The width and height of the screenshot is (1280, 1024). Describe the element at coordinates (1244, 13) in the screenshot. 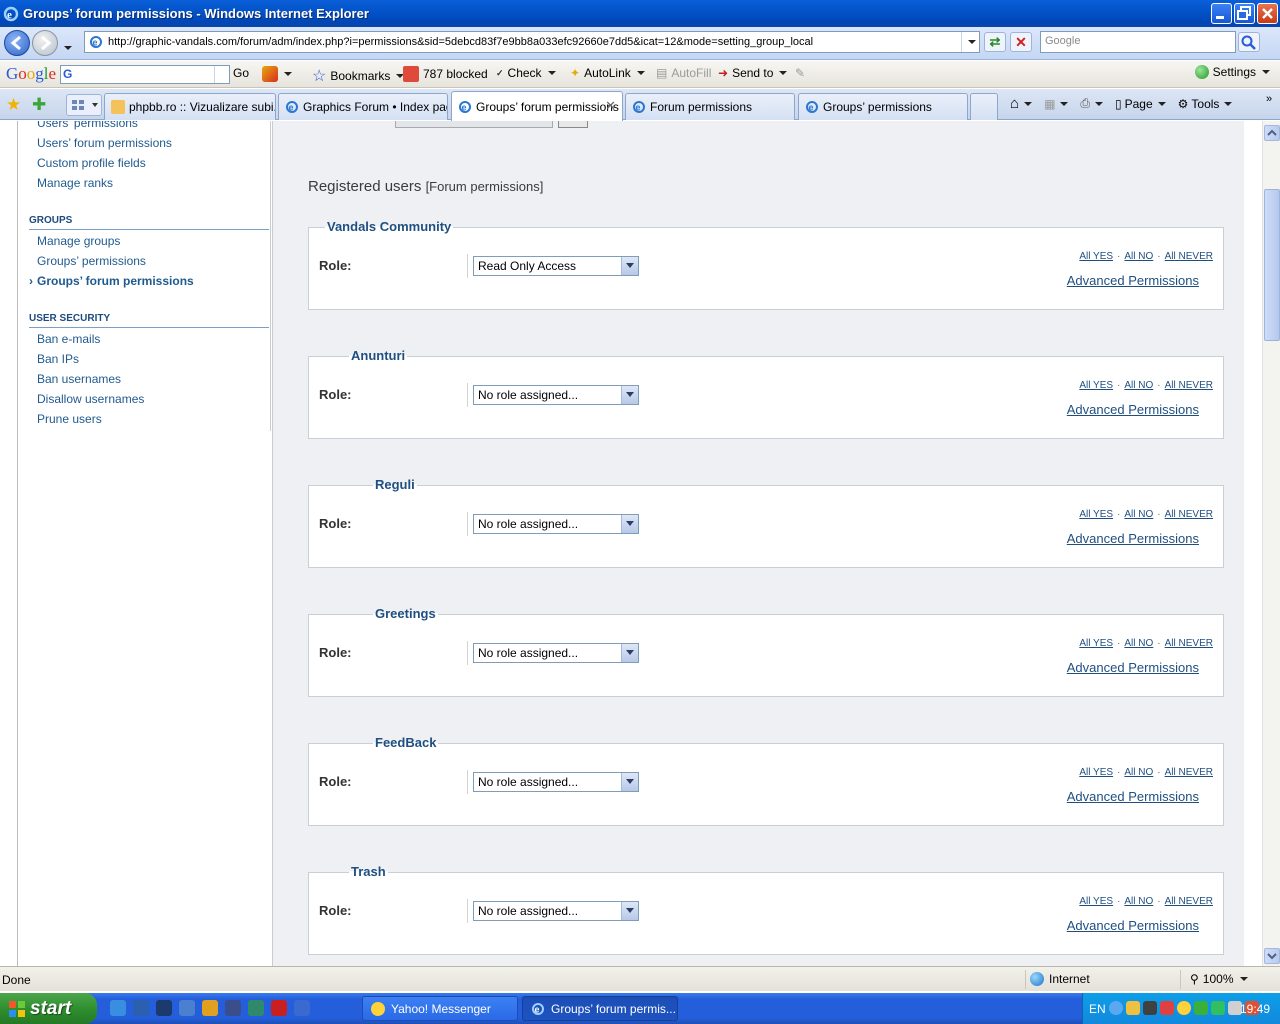

I see `restore-button` at that location.